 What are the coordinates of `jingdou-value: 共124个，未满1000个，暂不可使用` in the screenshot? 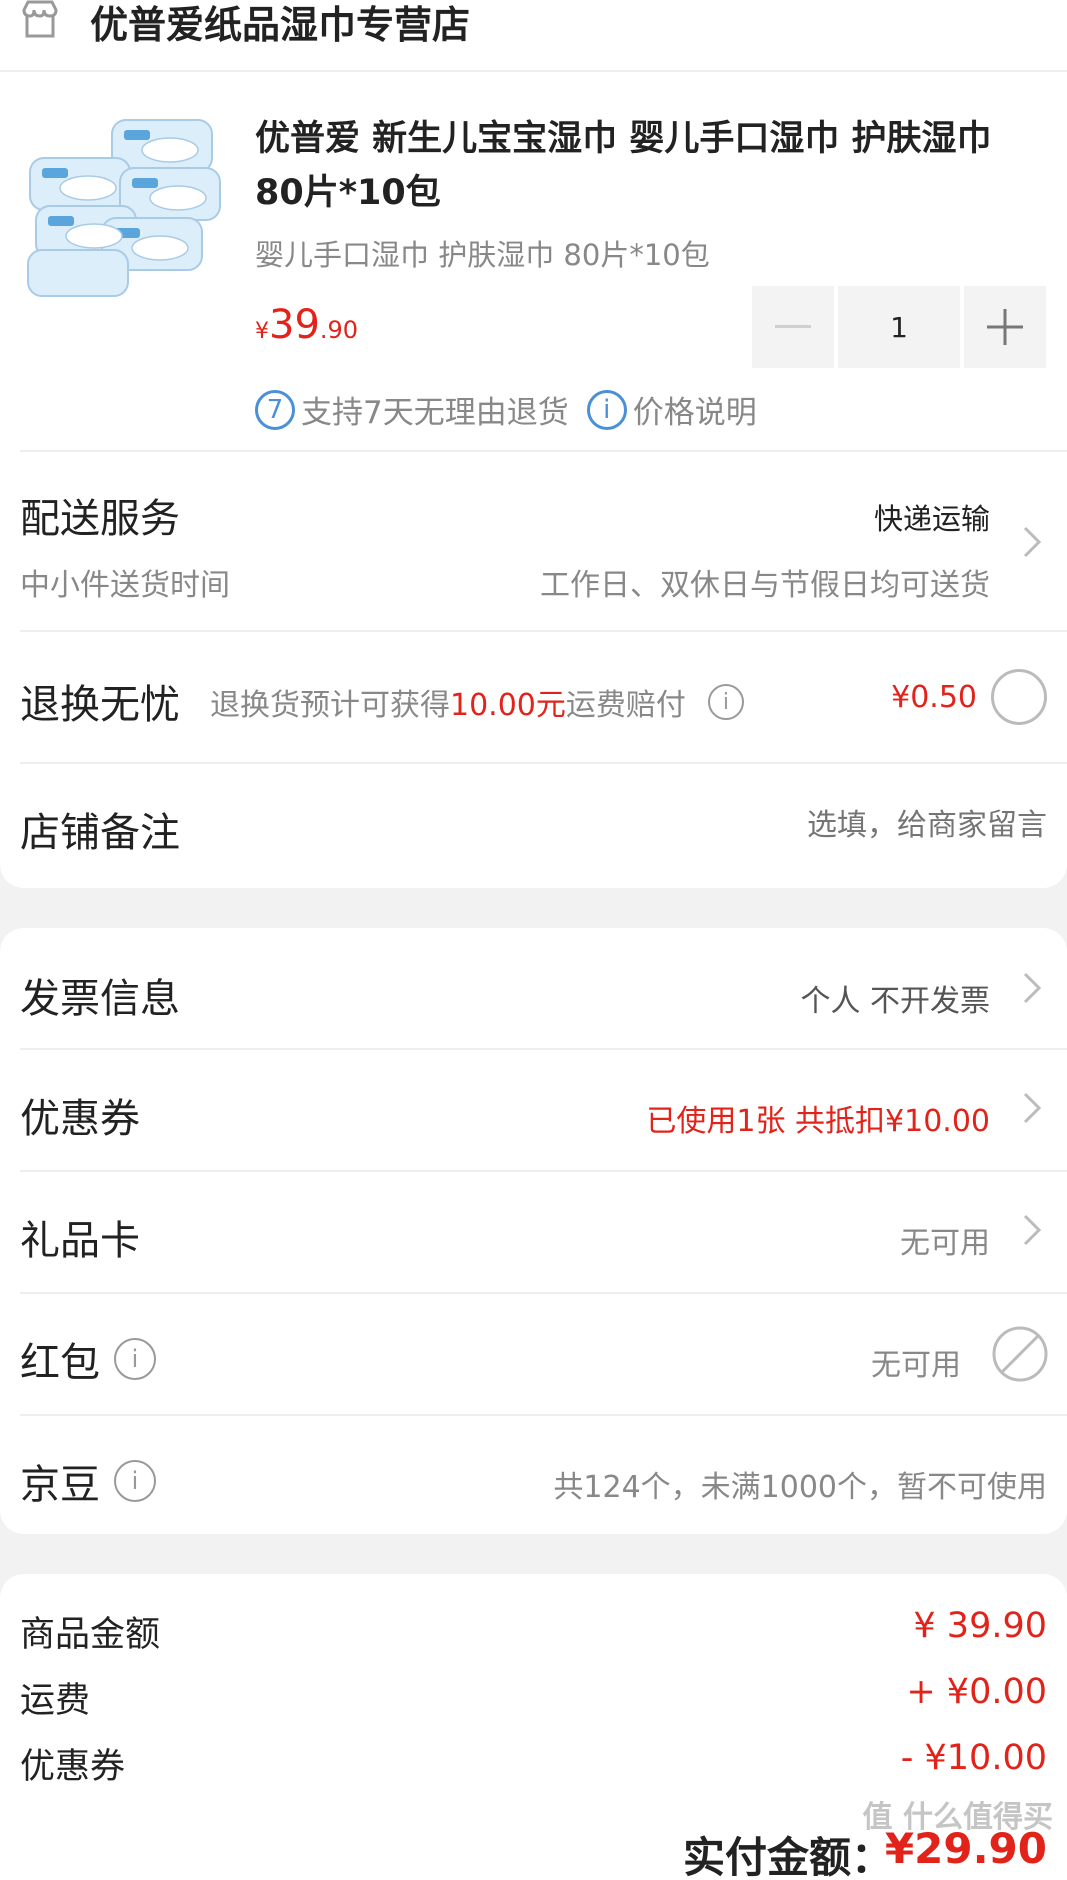 It's located at (800, 1487).